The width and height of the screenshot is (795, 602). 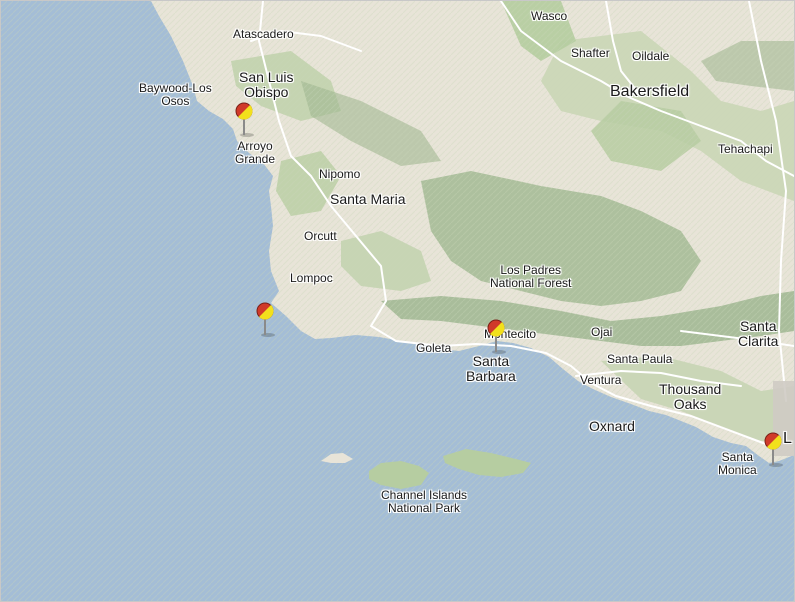 What do you see at coordinates (651, 56) in the screenshot?
I see `city-label-oildale: Oildale` at bounding box center [651, 56].